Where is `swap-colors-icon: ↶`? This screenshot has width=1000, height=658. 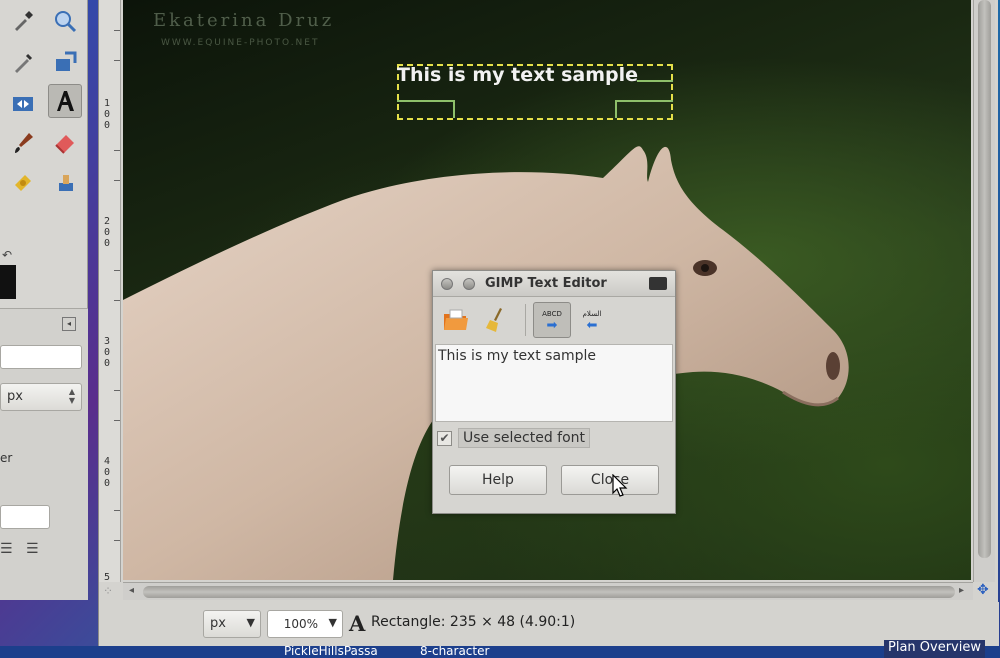 swap-colors-icon: ↶ is located at coordinates (7, 255).